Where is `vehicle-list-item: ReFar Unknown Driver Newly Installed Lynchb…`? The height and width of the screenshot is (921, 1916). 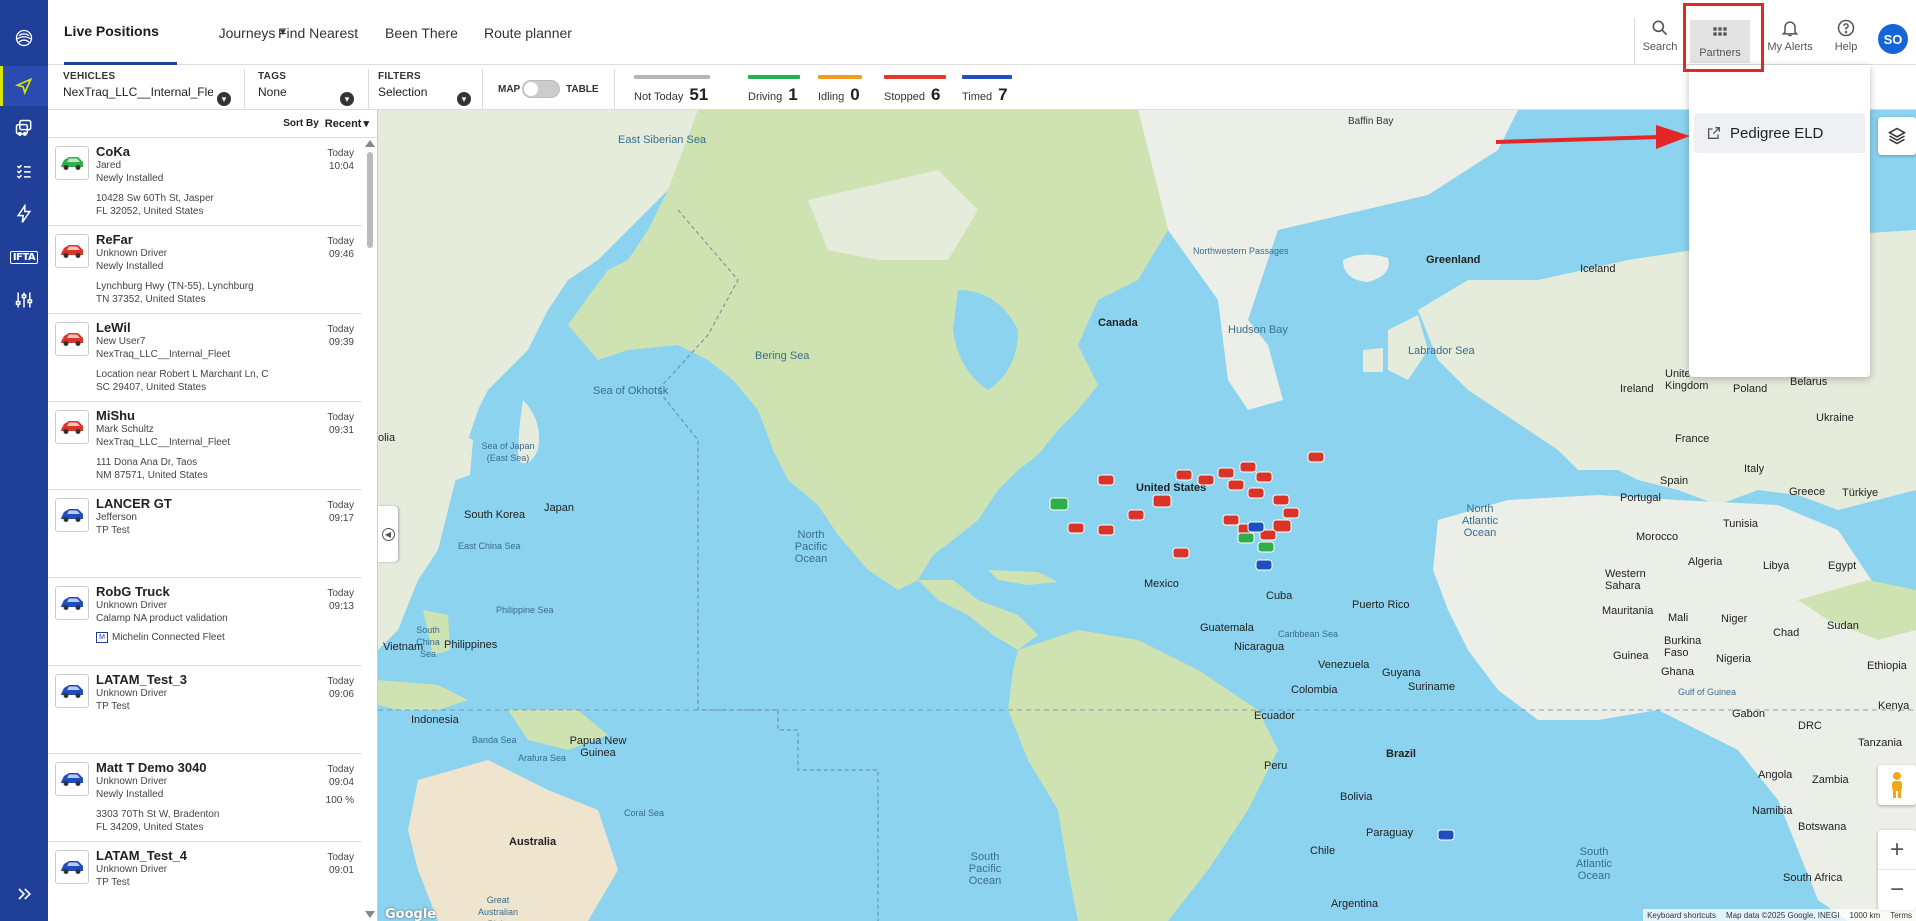
vehicle-list-item: ReFar Unknown Driver Newly Installed Lynchb… is located at coordinates (205, 270).